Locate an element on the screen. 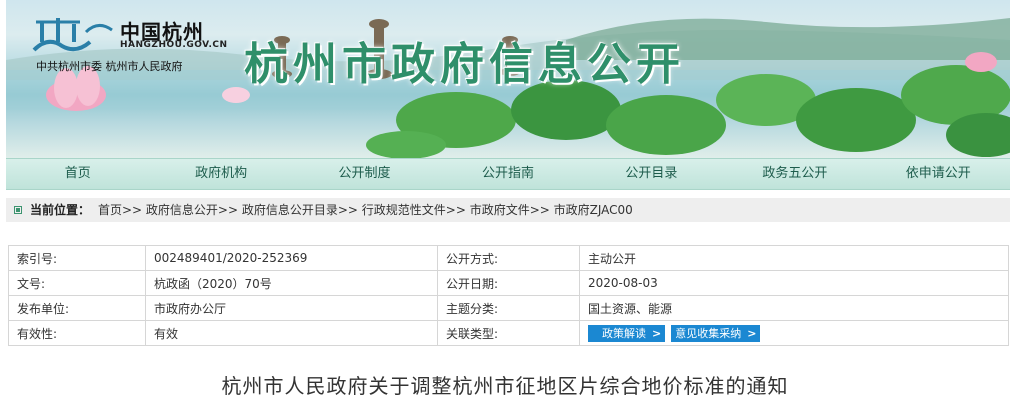 The image size is (1010, 416). nav-item-request-disclosure: 依申请公开 is located at coordinates (938, 174).